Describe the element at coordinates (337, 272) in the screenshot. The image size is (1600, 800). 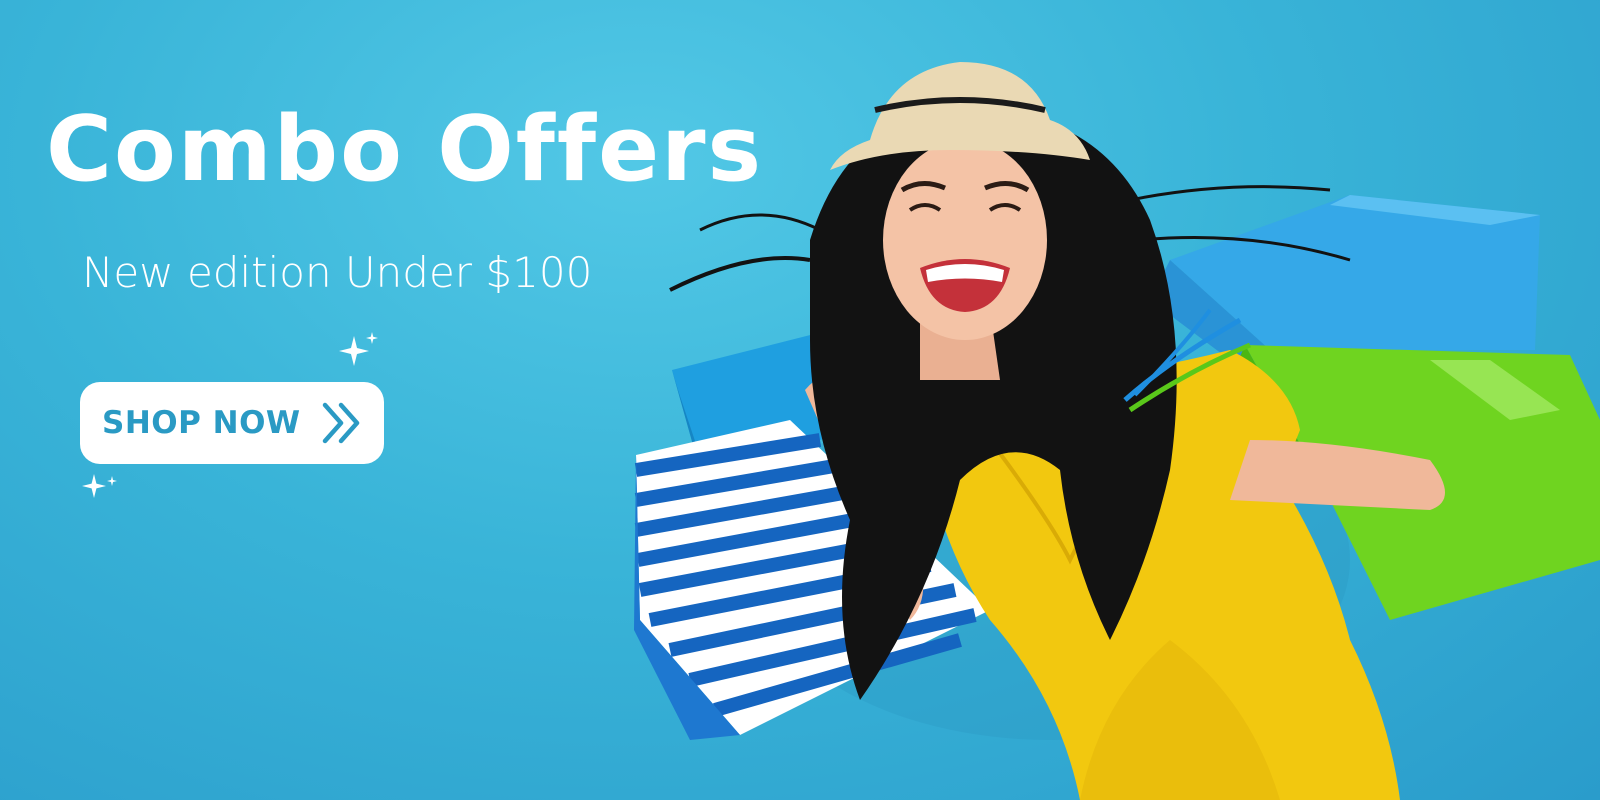
I see `subtitle: New edition Under $100` at that location.